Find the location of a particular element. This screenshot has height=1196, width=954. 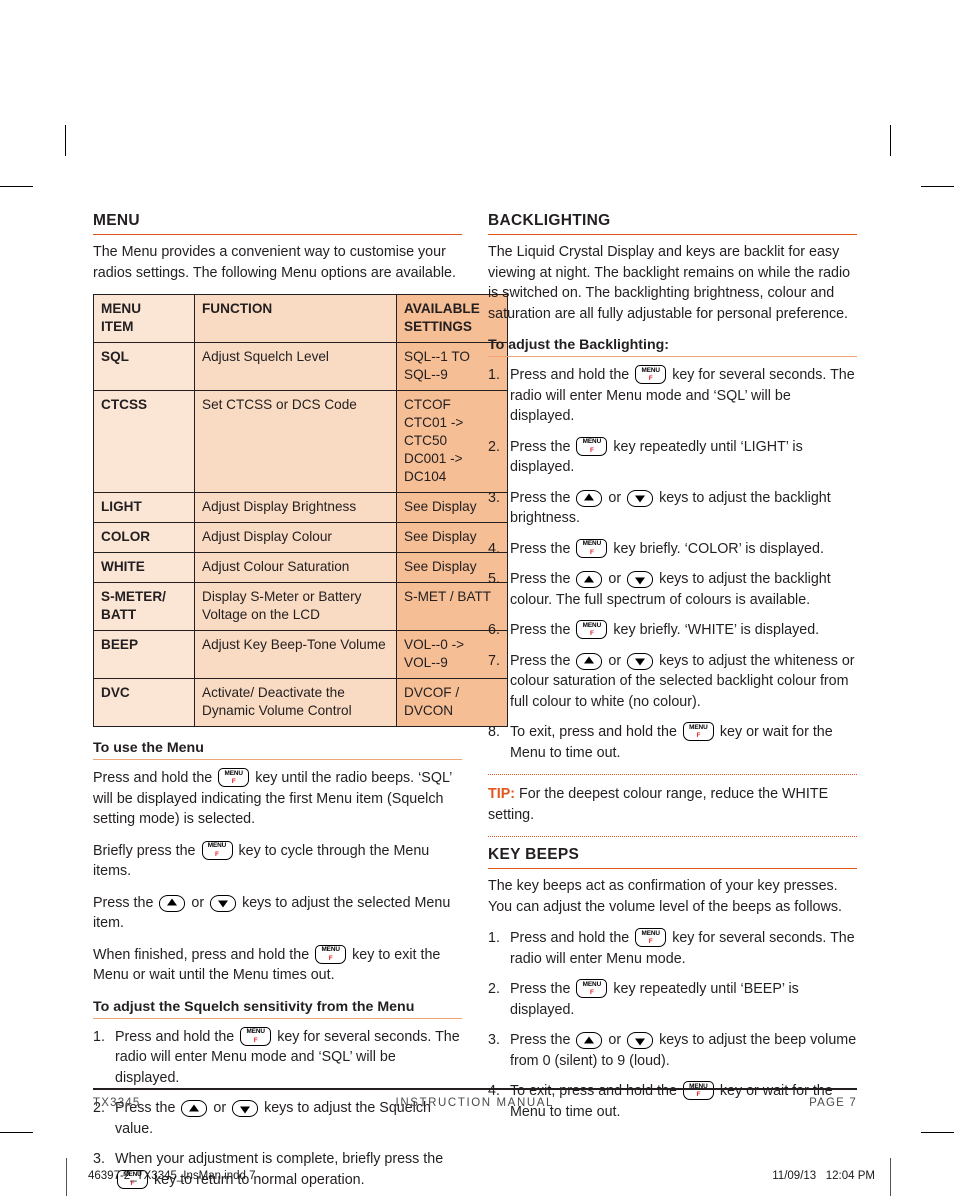

footer-page-number: PAGE 7 is located at coordinates (833, 1103).